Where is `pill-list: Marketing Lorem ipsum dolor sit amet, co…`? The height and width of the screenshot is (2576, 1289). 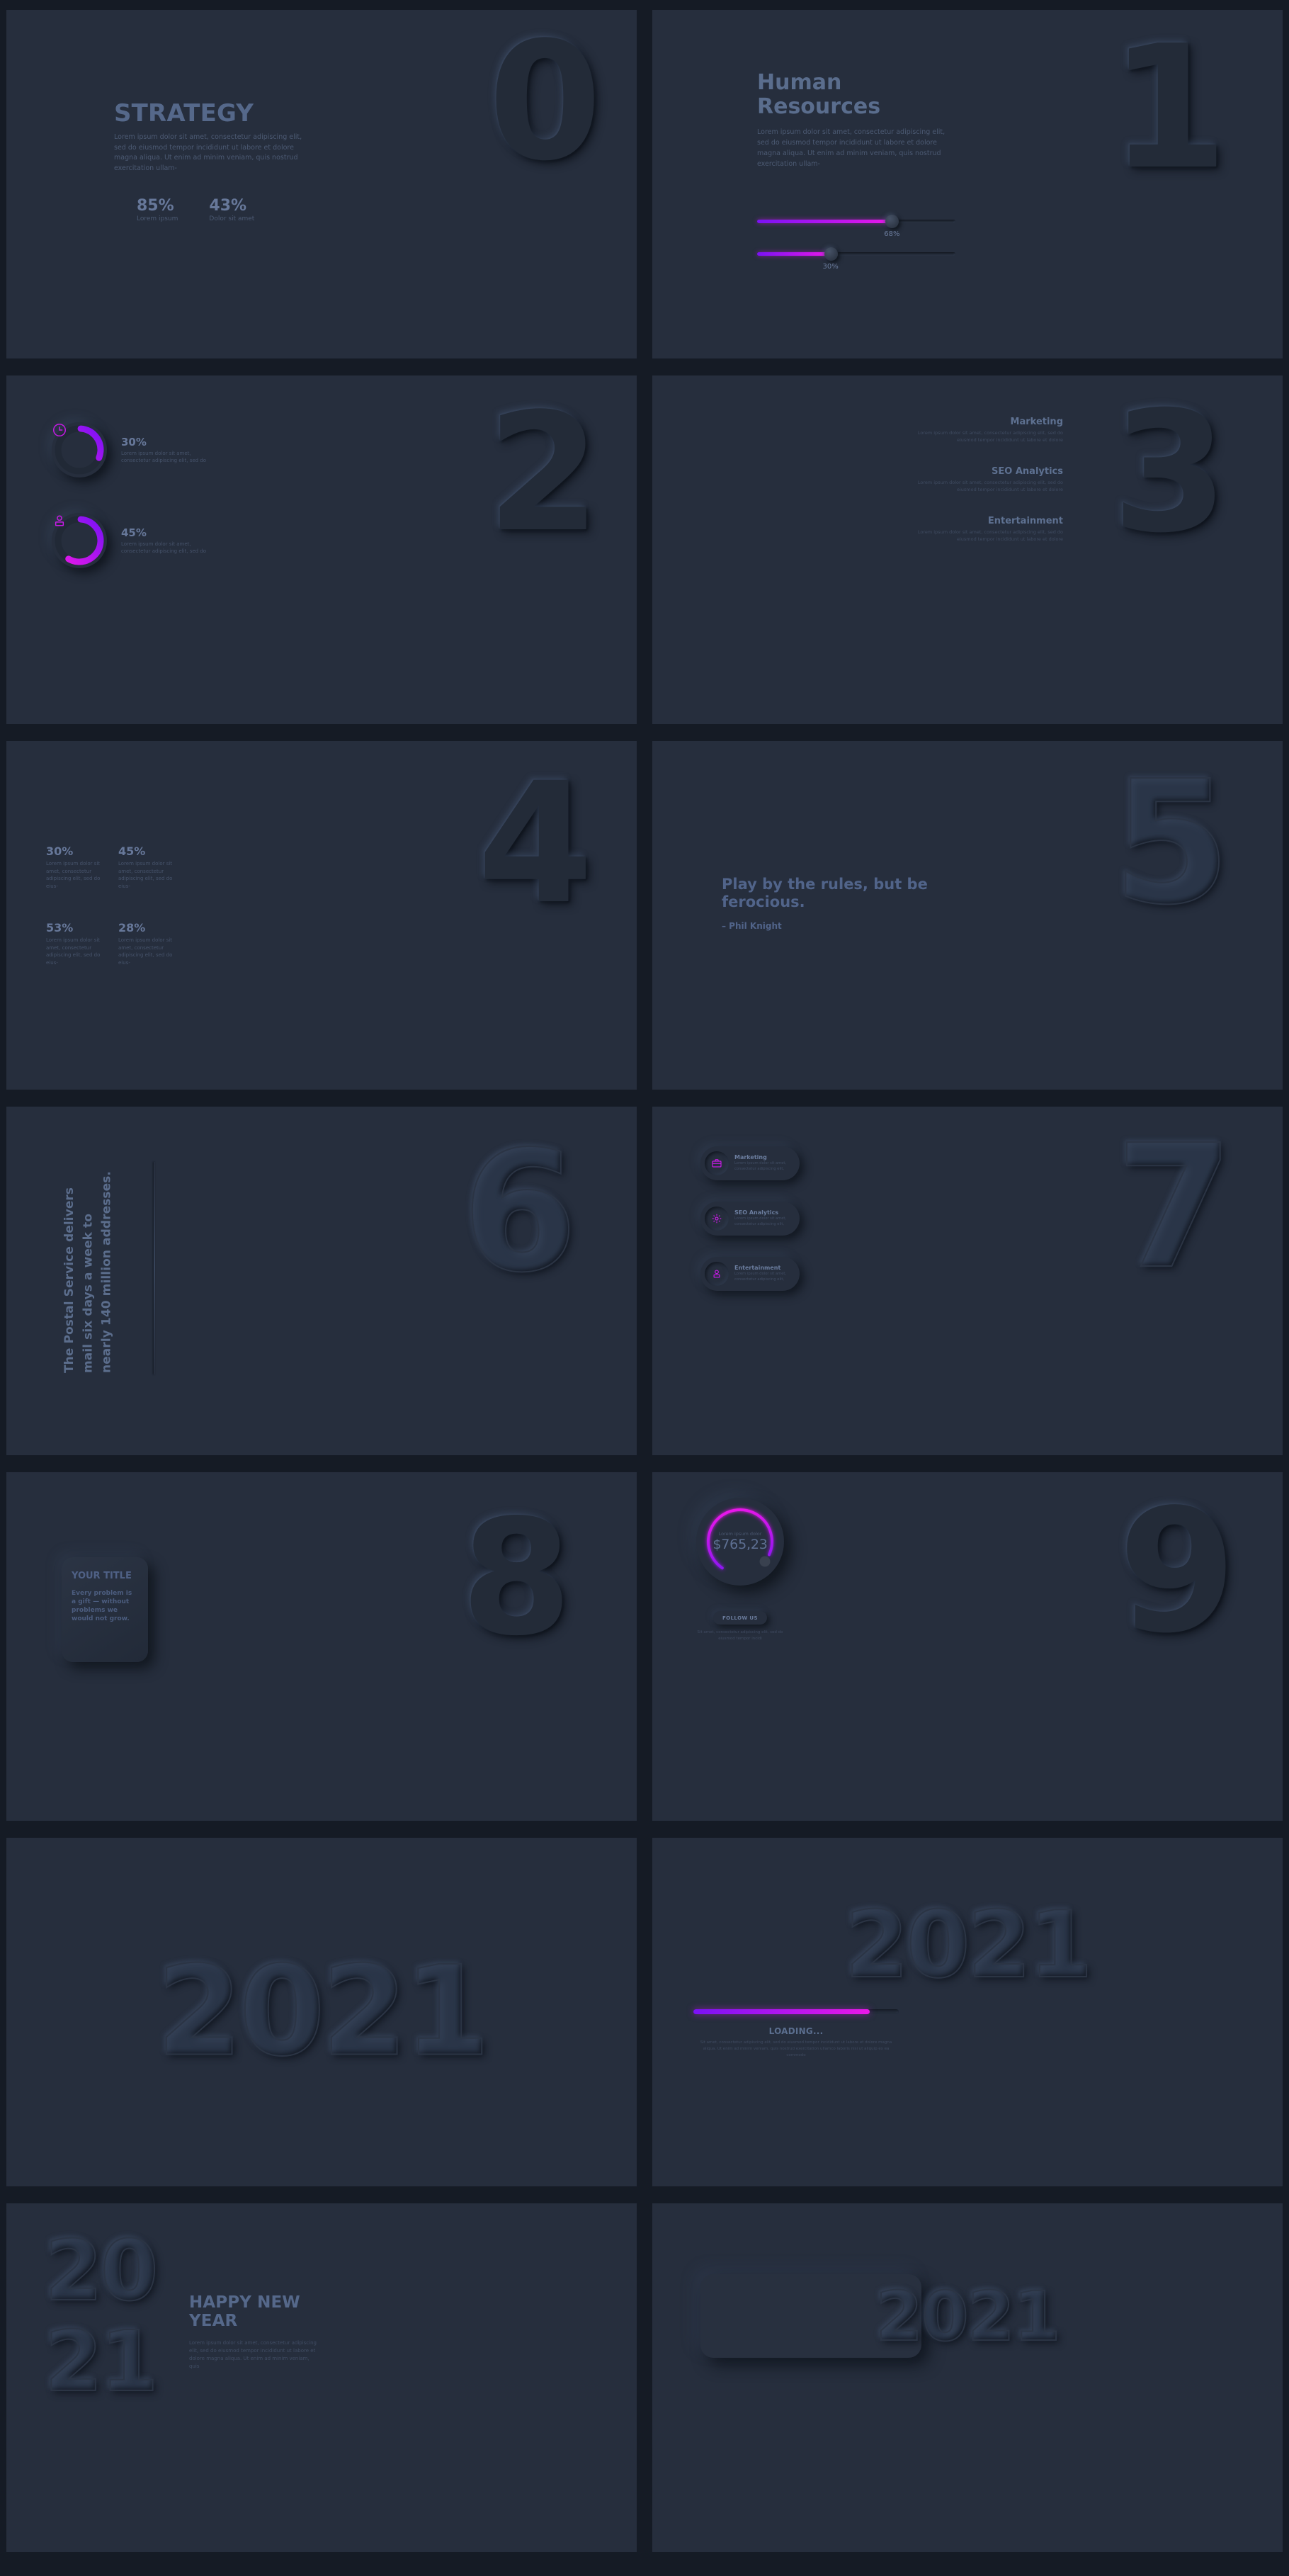
pill-list: Marketing Lorem ipsum dolor sit amet, co… is located at coordinates (750, 1229).